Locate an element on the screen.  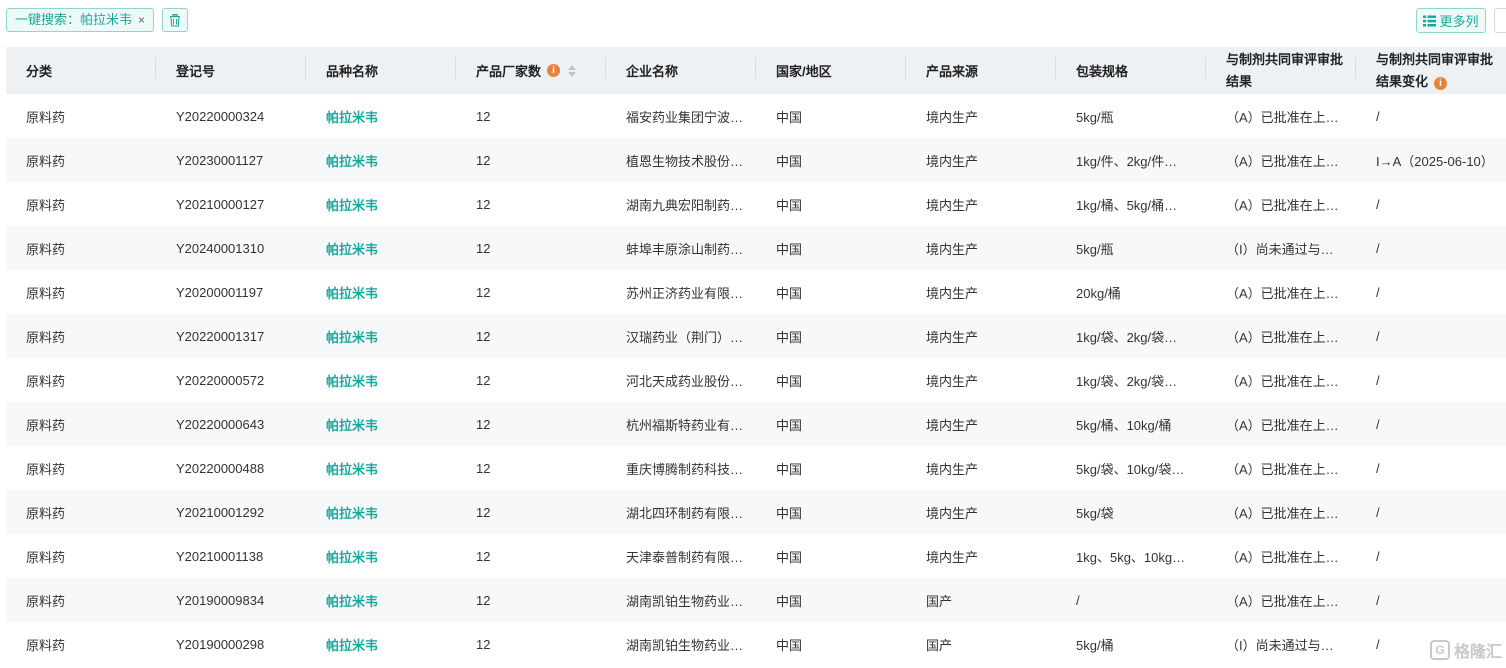
cell-package: / is located at coordinates (1078, 600).